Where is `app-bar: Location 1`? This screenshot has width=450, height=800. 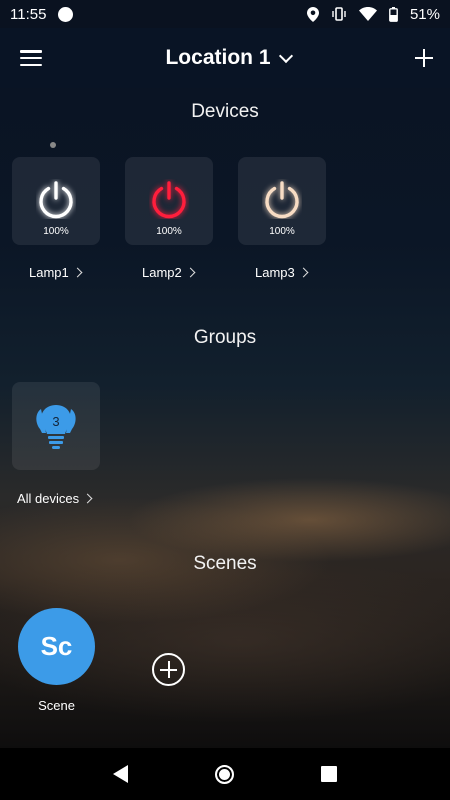
app-bar: Location 1 is located at coordinates (225, 58).